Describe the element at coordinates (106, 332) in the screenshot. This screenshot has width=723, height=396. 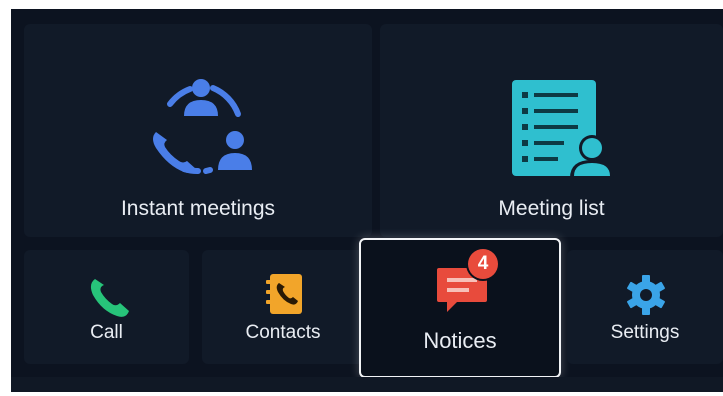
I see `call-label: Call` at that location.